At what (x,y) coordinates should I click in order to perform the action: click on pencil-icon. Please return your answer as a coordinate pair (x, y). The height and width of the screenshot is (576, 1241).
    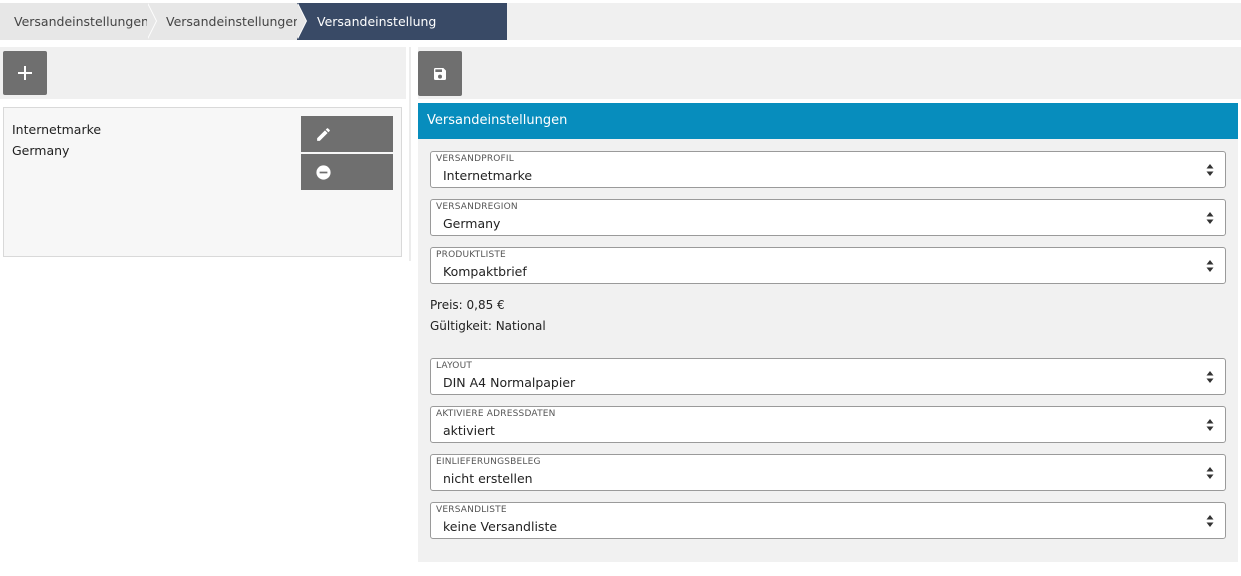
    Looking at the image, I should click on (323, 134).